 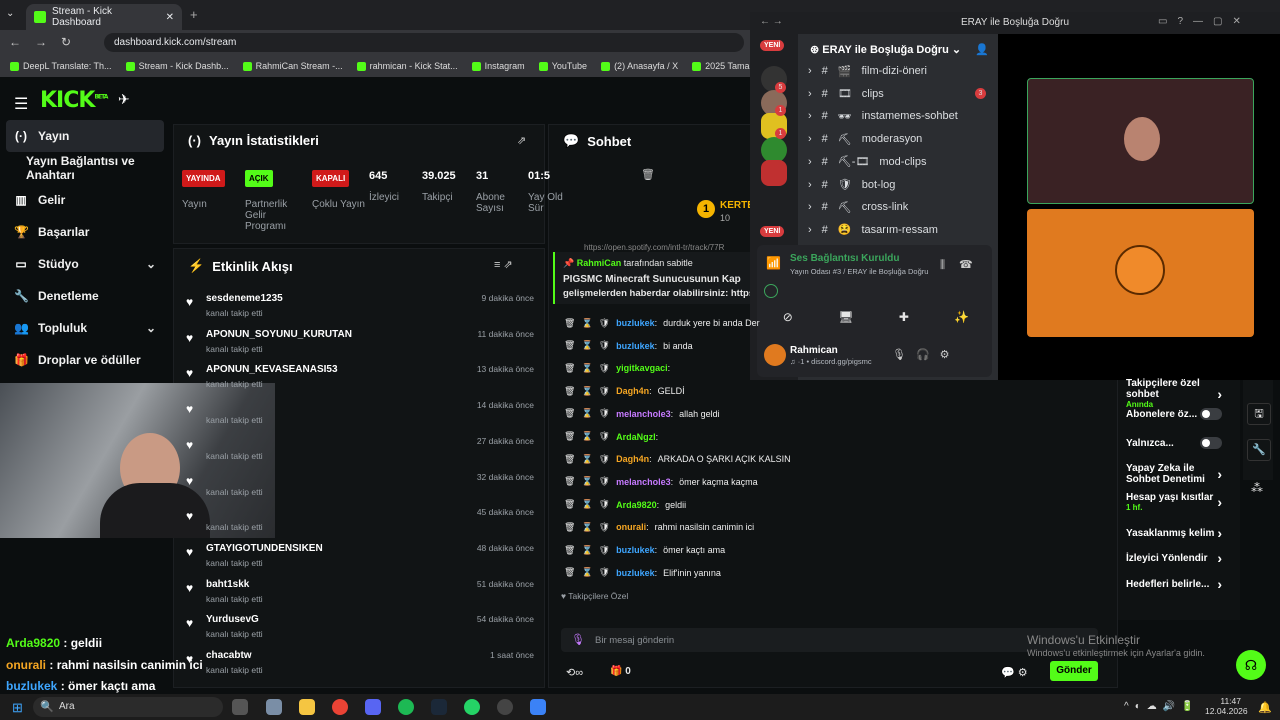 What do you see at coordinates (373, 707) in the screenshot?
I see `discord-icon` at bounding box center [373, 707].